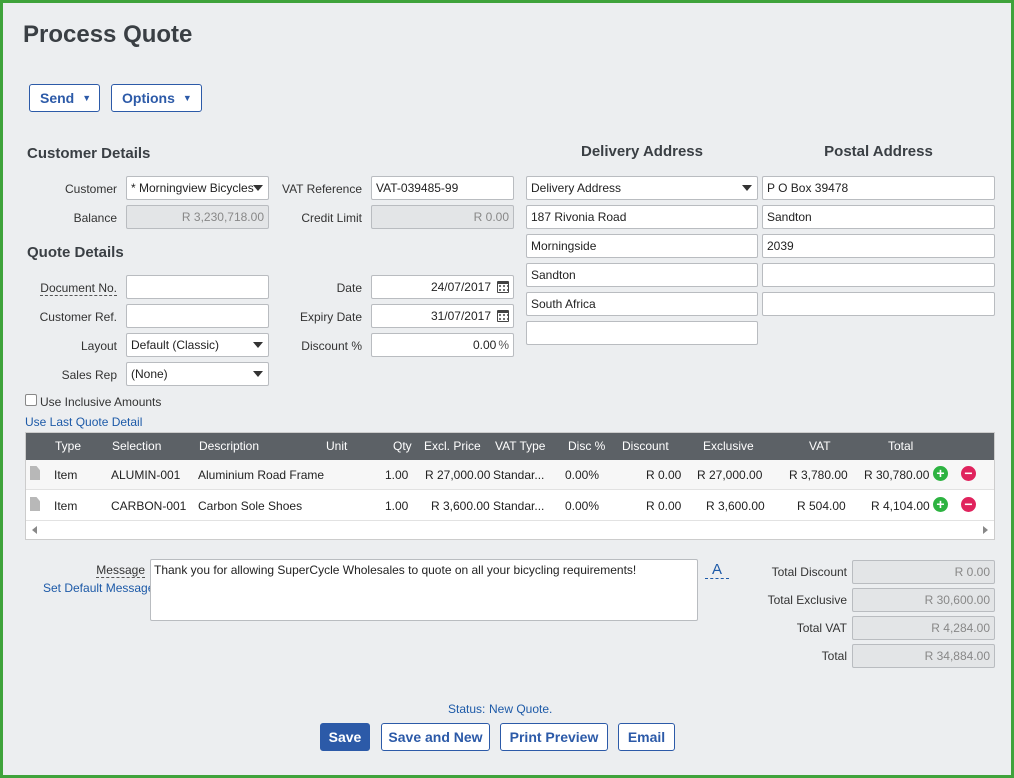 This screenshot has height=778, width=1014. Describe the element at coordinates (646, 737) in the screenshot. I see `email-button: Email` at that location.